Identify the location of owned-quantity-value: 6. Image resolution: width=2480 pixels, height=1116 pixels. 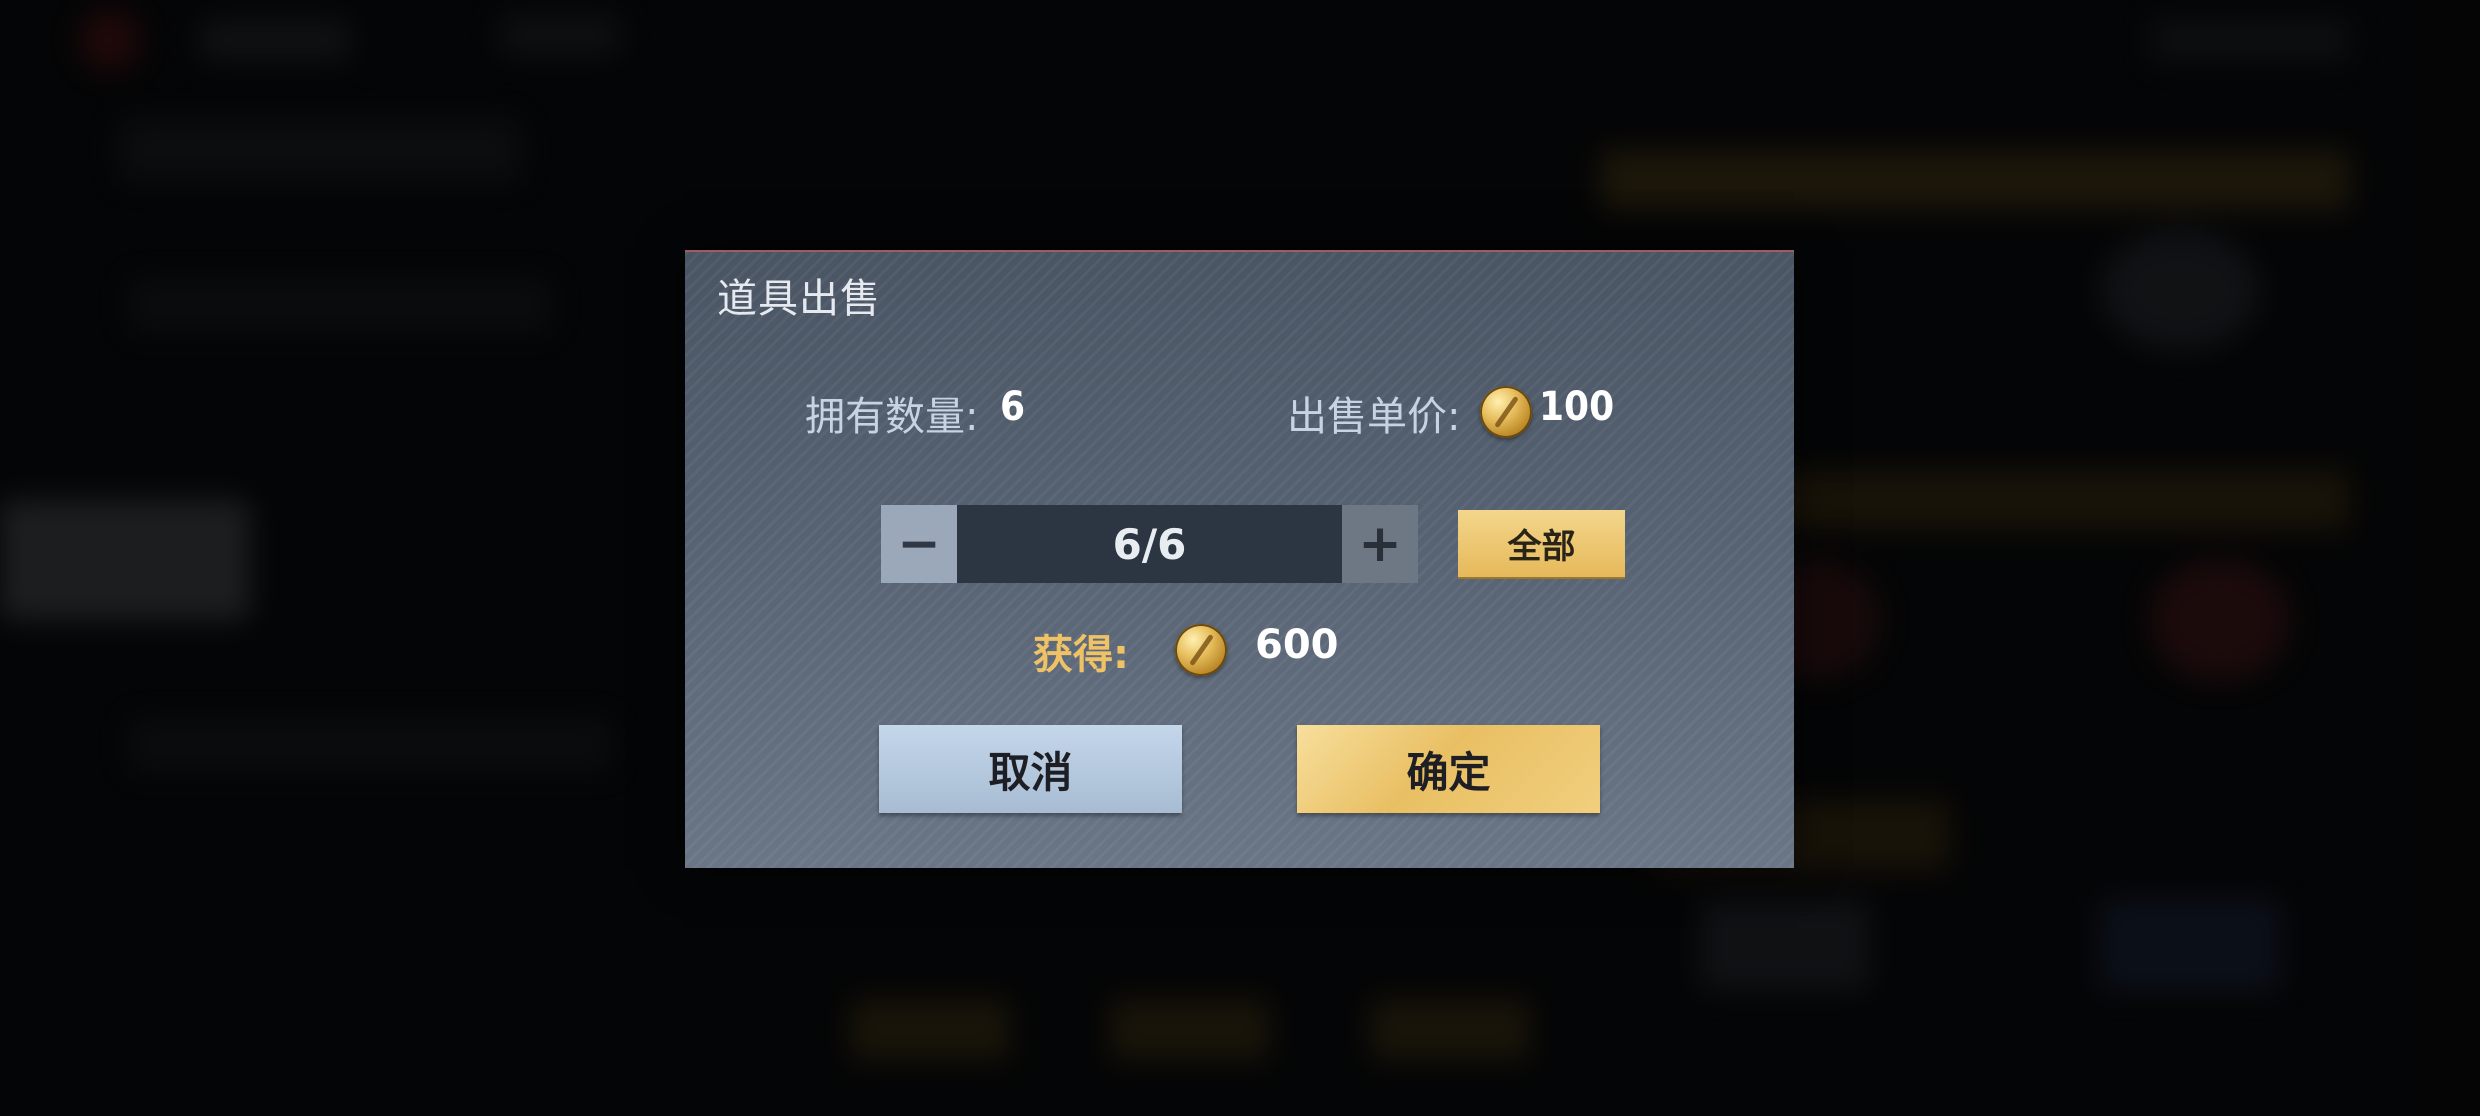
(1013, 407).